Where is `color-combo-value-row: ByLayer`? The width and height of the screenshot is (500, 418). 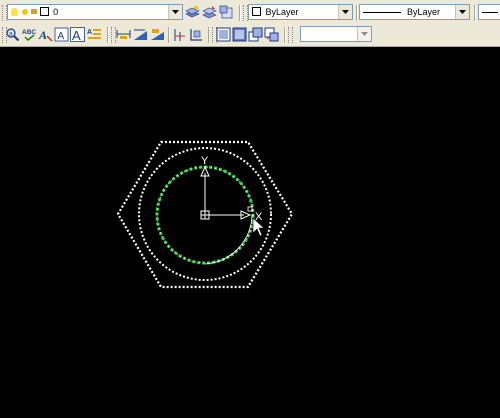
color-combo-value-row: ByLayer is located at coordinates (275, 12).